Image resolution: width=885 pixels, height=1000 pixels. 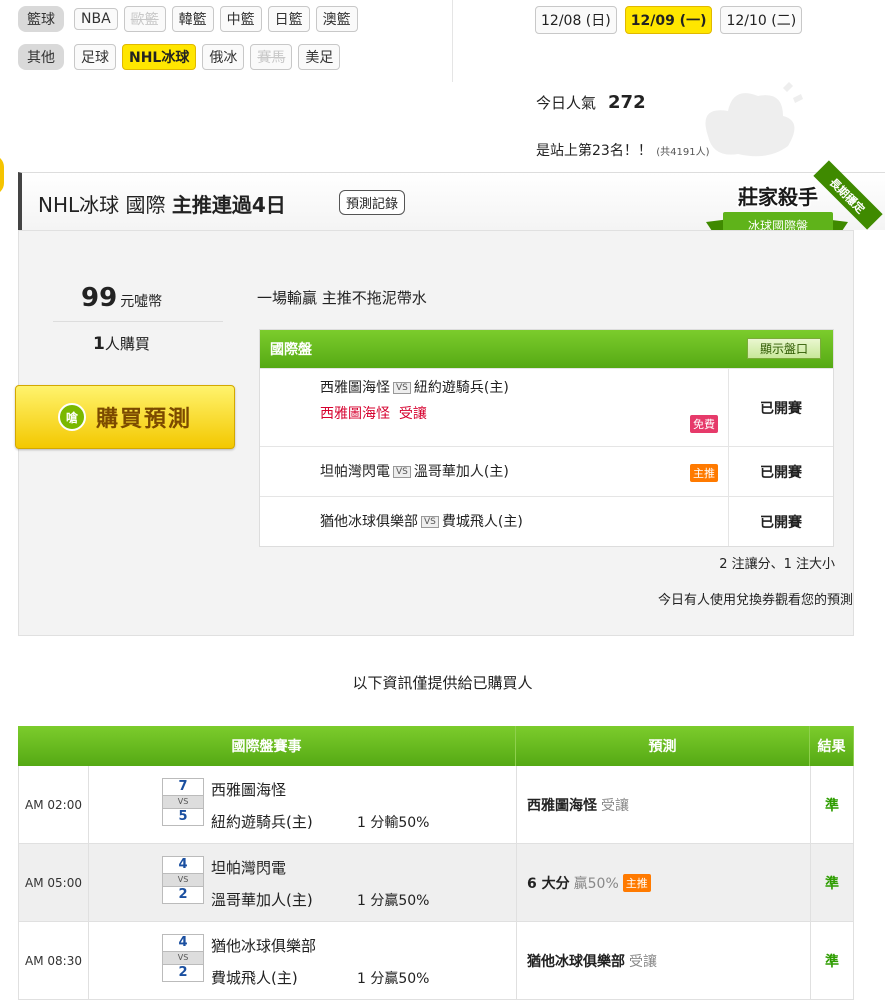 What do you see at coordinates (192, 19) in the screenshot?
I see `nav-item-korea-basketball: 韓籃` at bounding box center [192, 19].